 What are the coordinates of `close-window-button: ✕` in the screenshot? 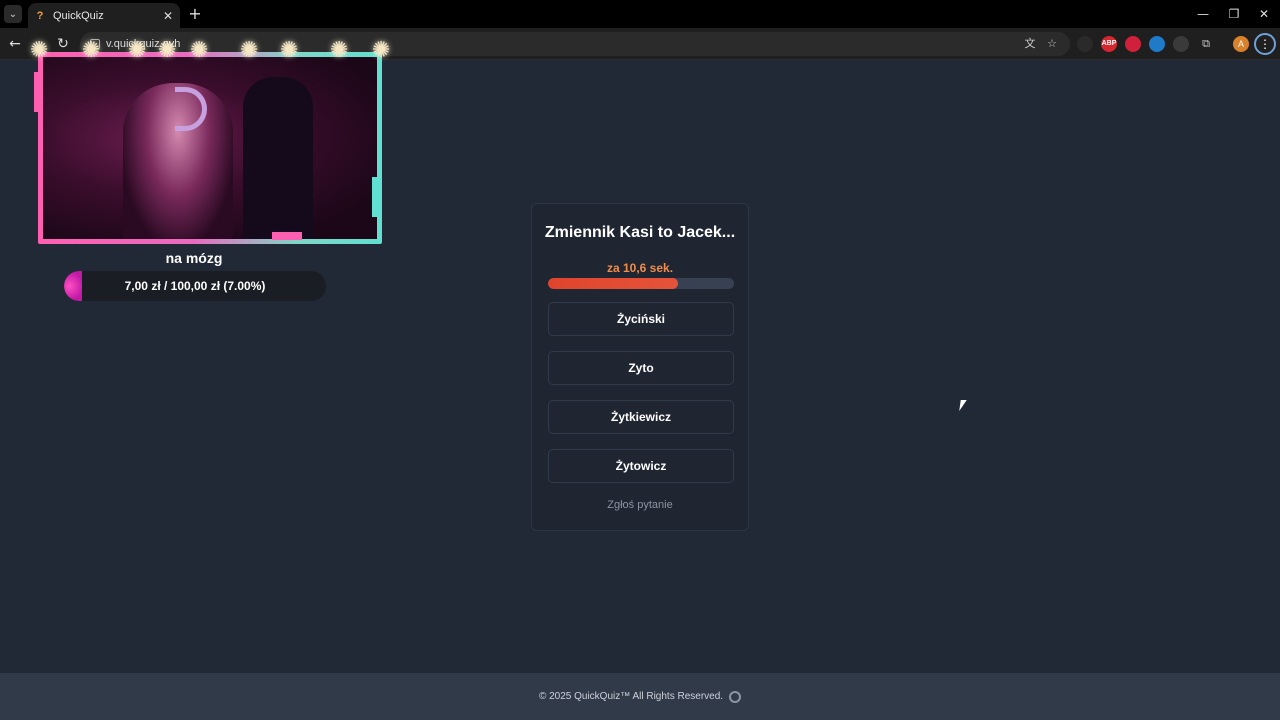 It's located at (1264, 14).